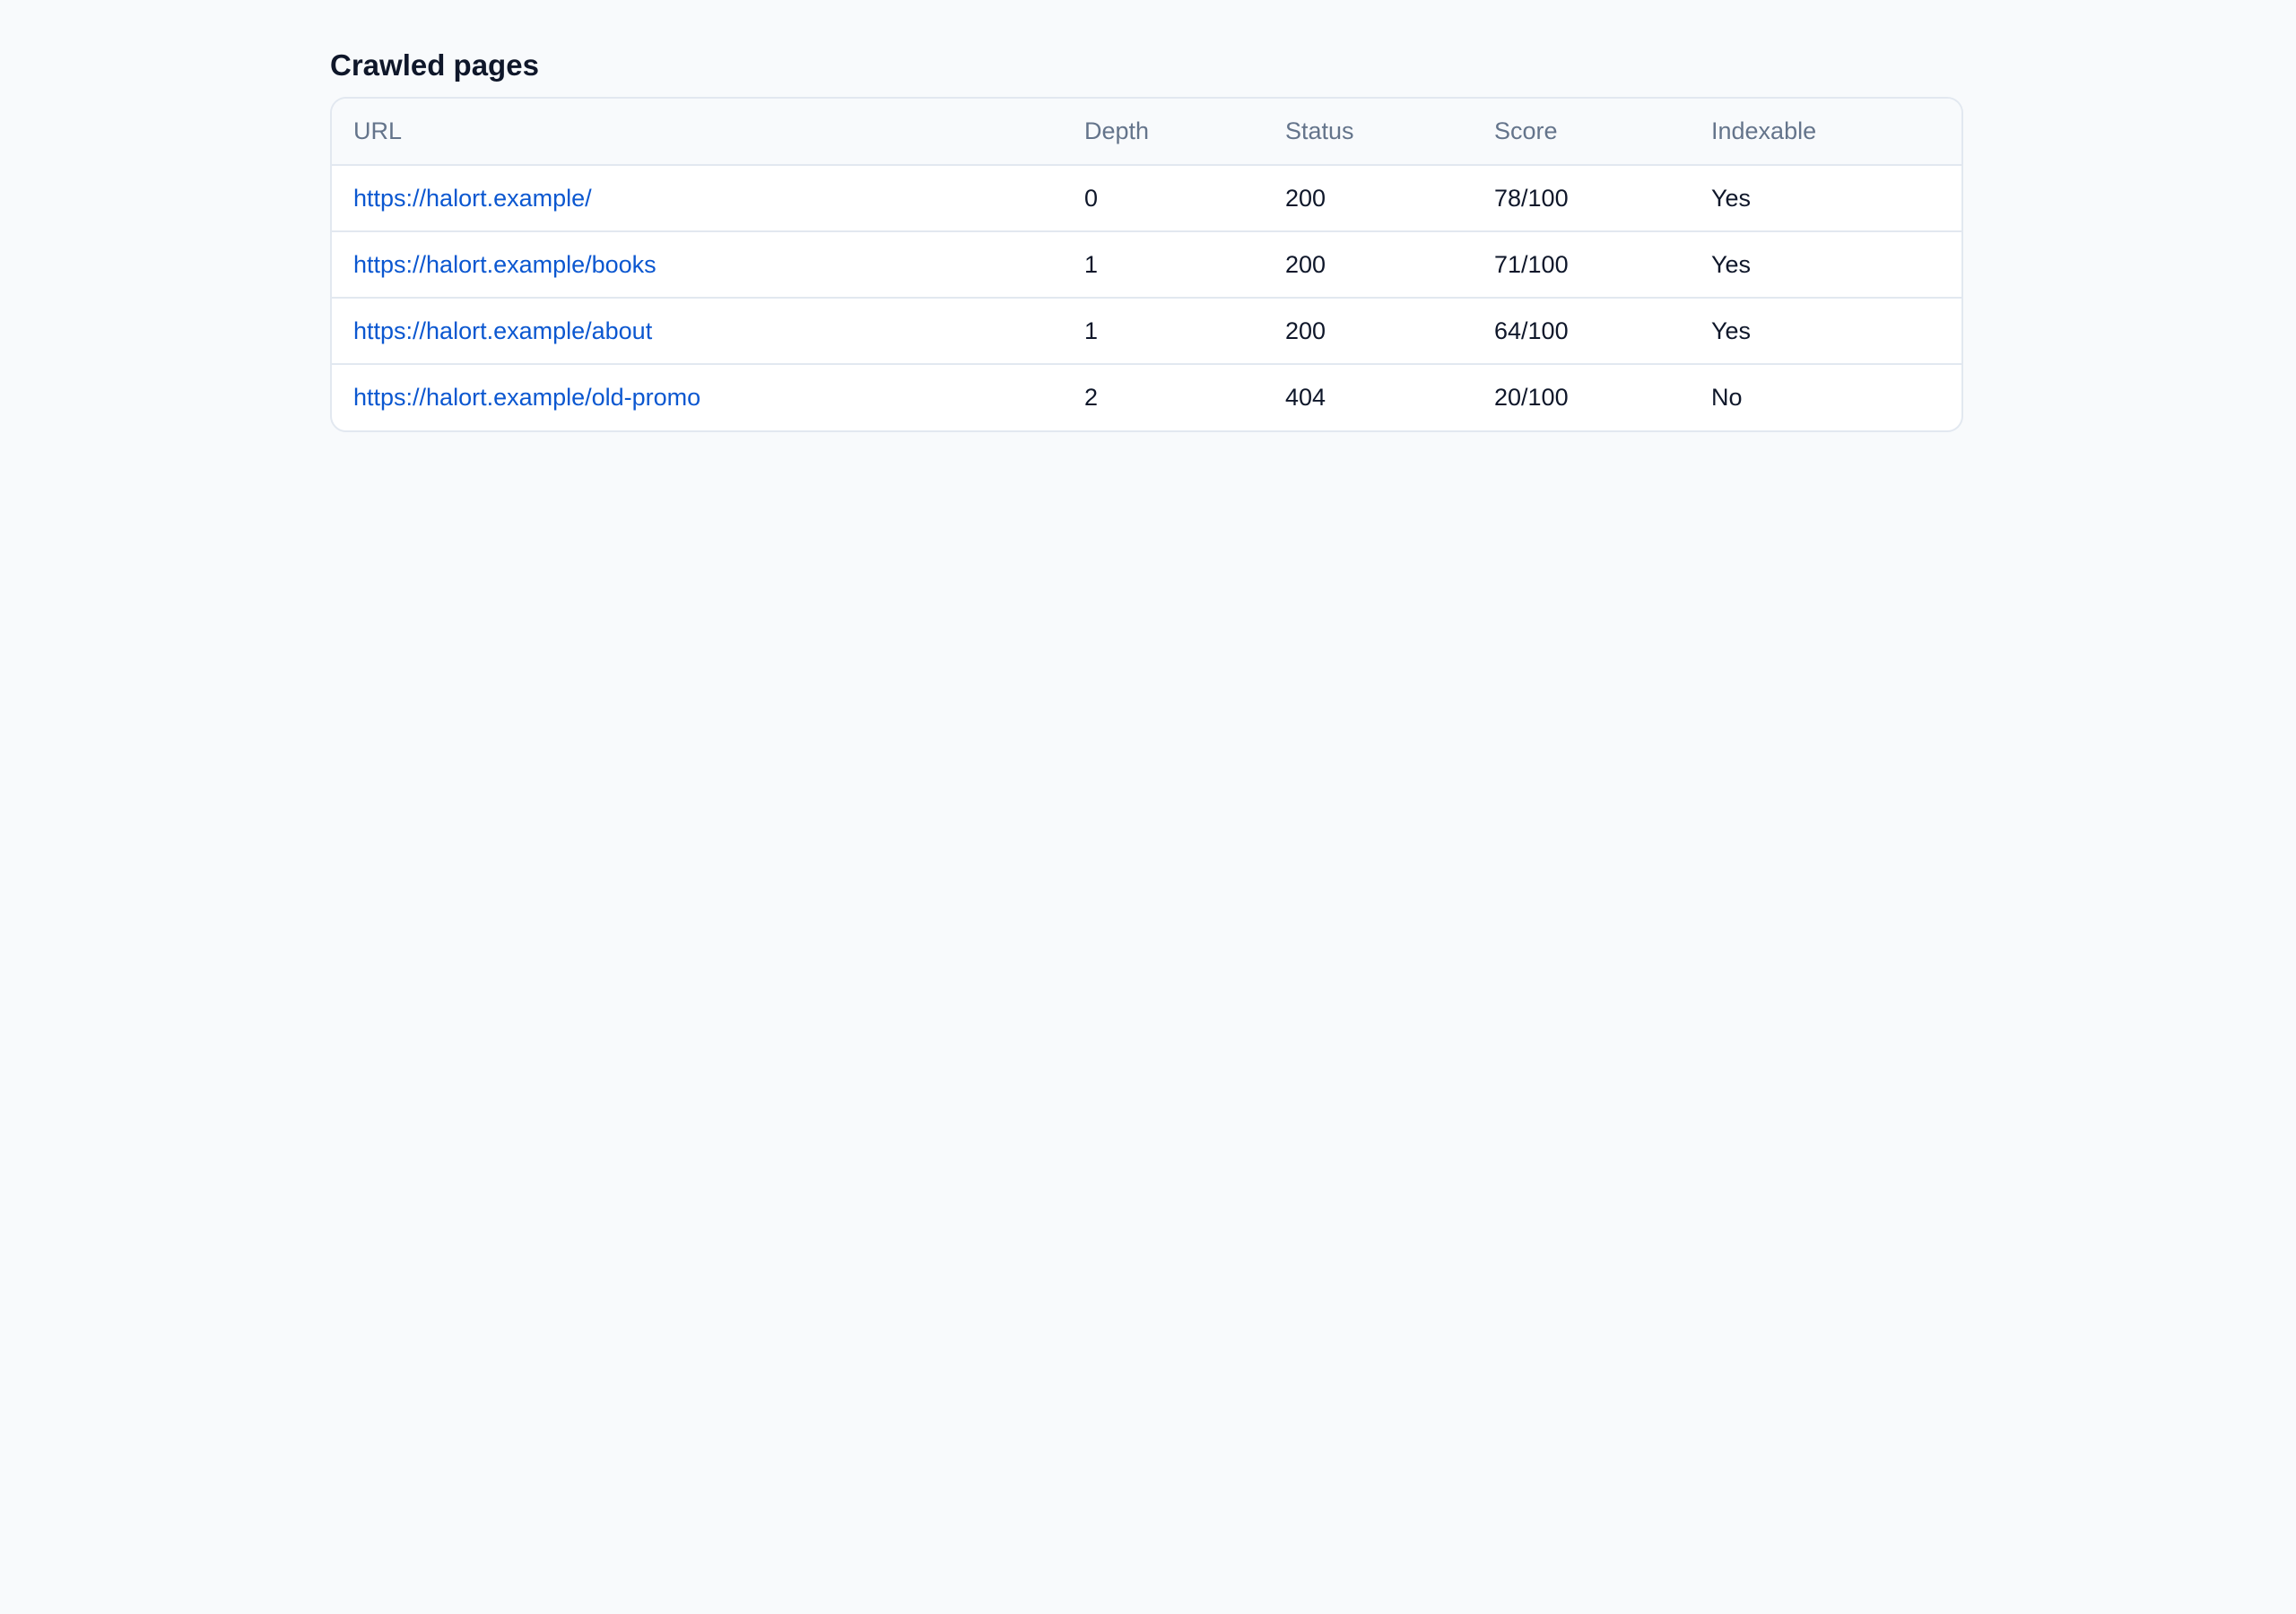 The width and height of the screenshot is (2296, 1614). I want to click on table-header: URL Depth Status Score Indexable, so click(1146, 132).